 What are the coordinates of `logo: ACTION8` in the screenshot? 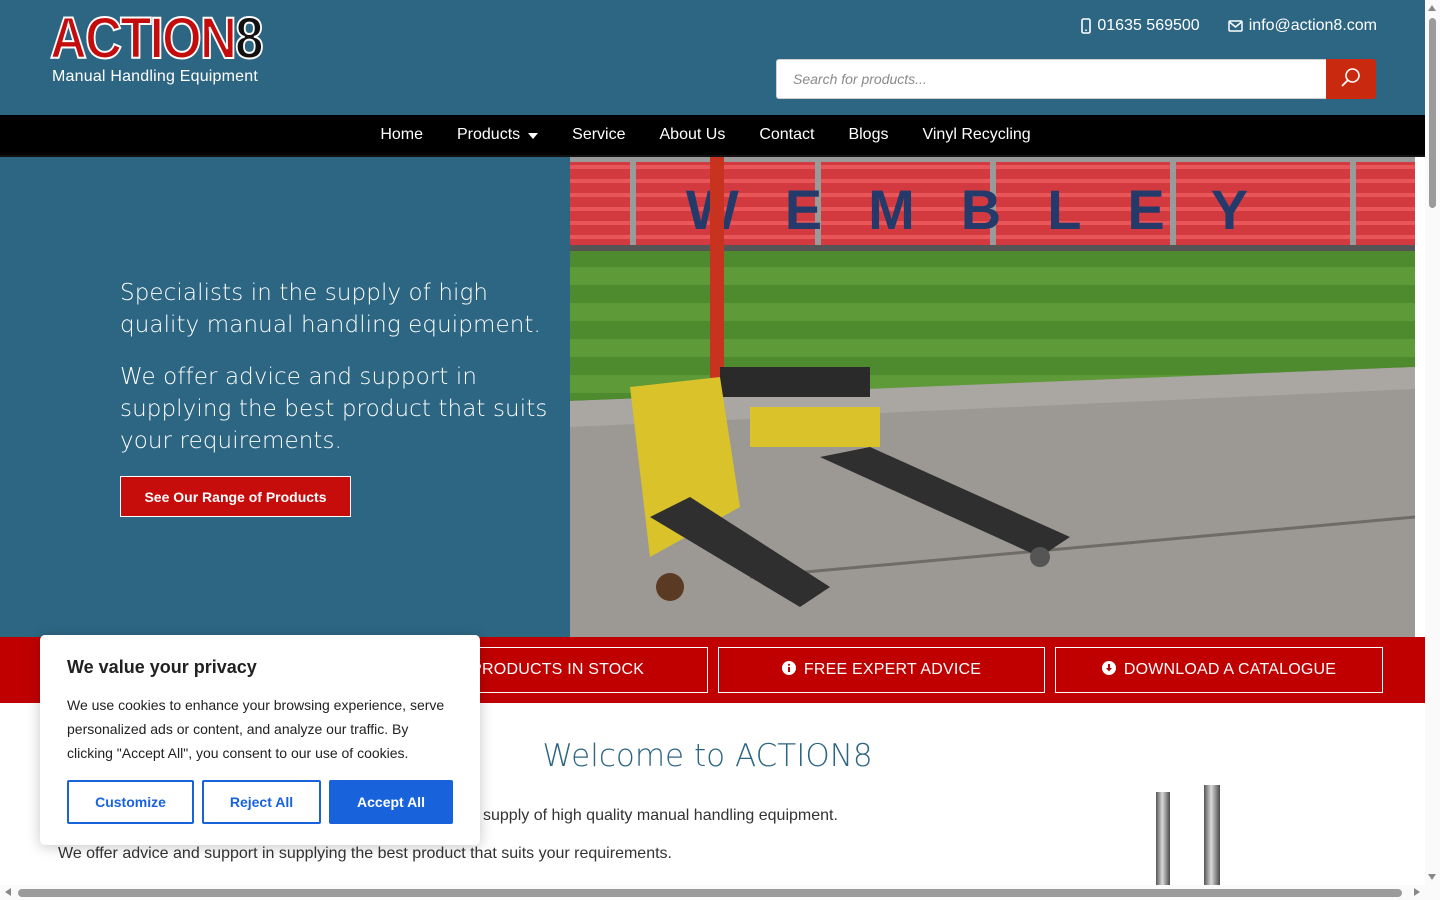 It's located at (156, 39).